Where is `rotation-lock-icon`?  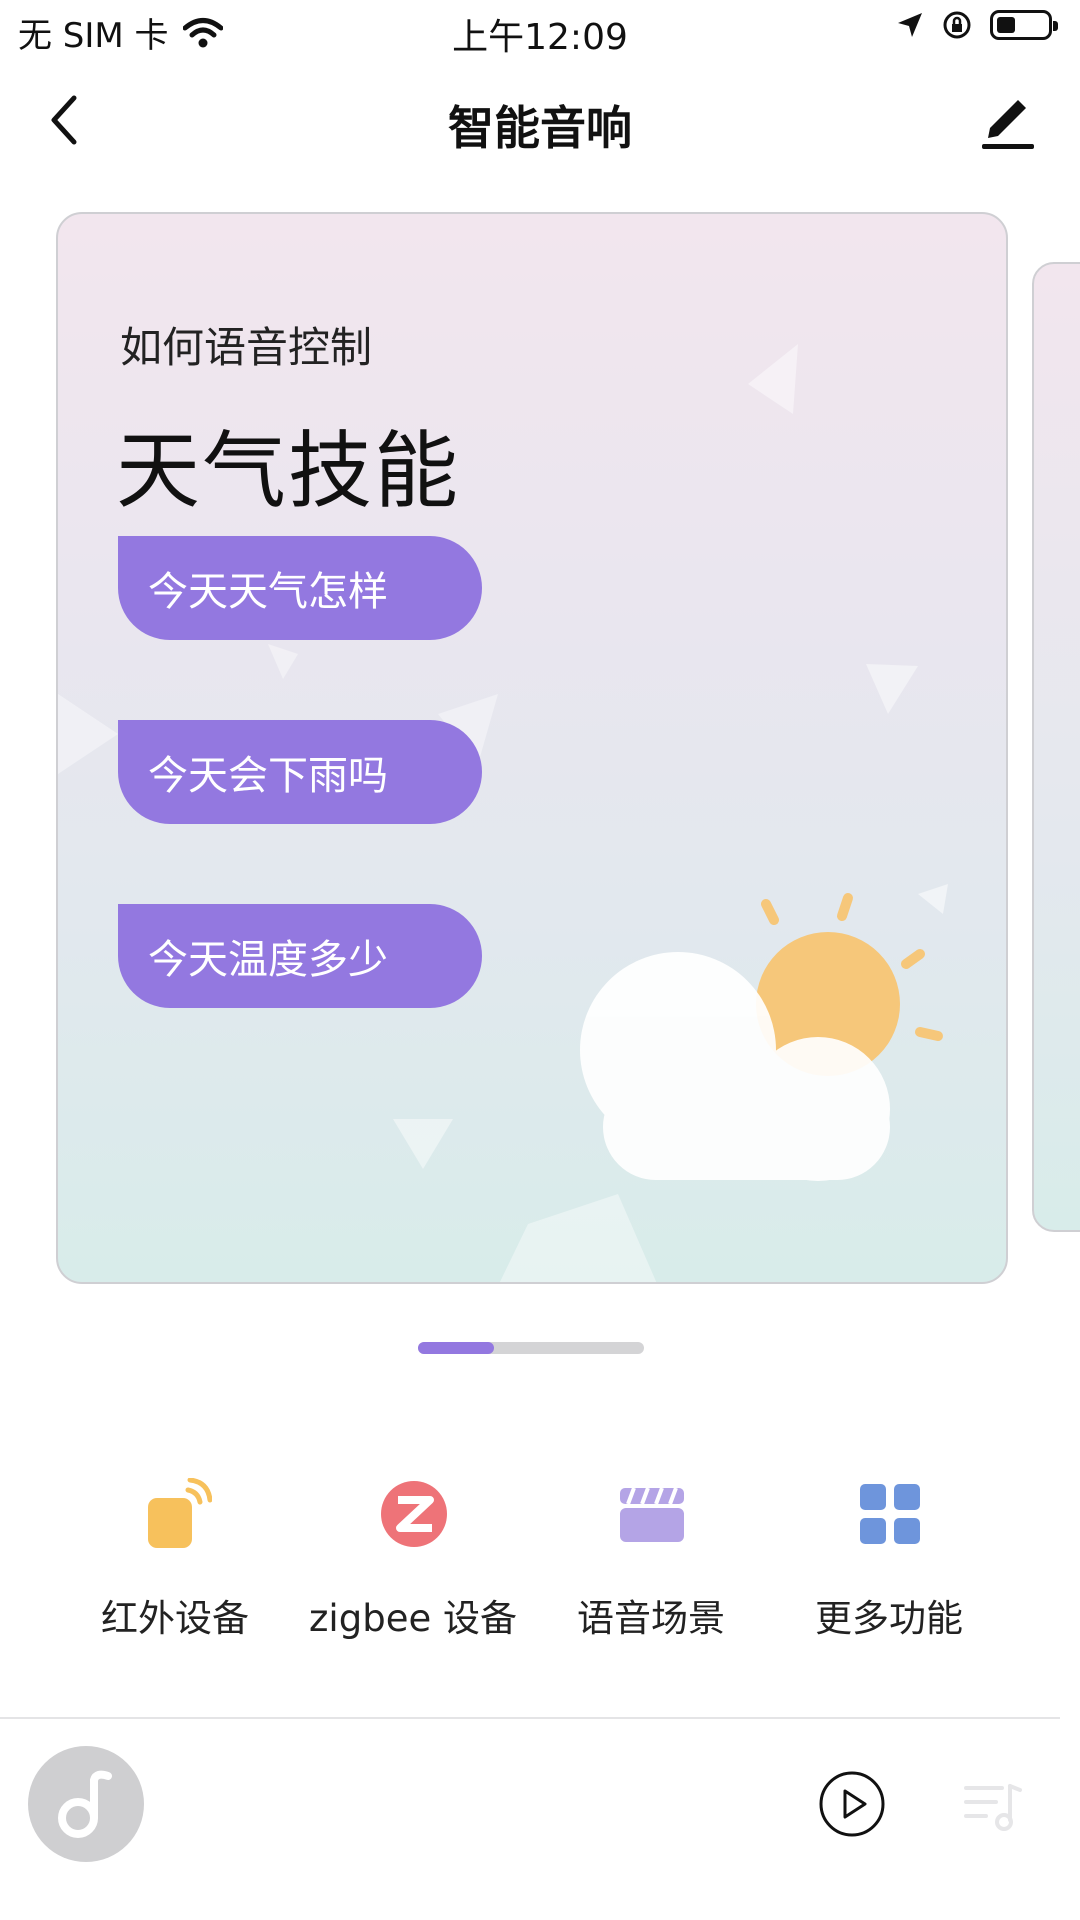 rotation-lock-icon is located at coordinates (957, 25).